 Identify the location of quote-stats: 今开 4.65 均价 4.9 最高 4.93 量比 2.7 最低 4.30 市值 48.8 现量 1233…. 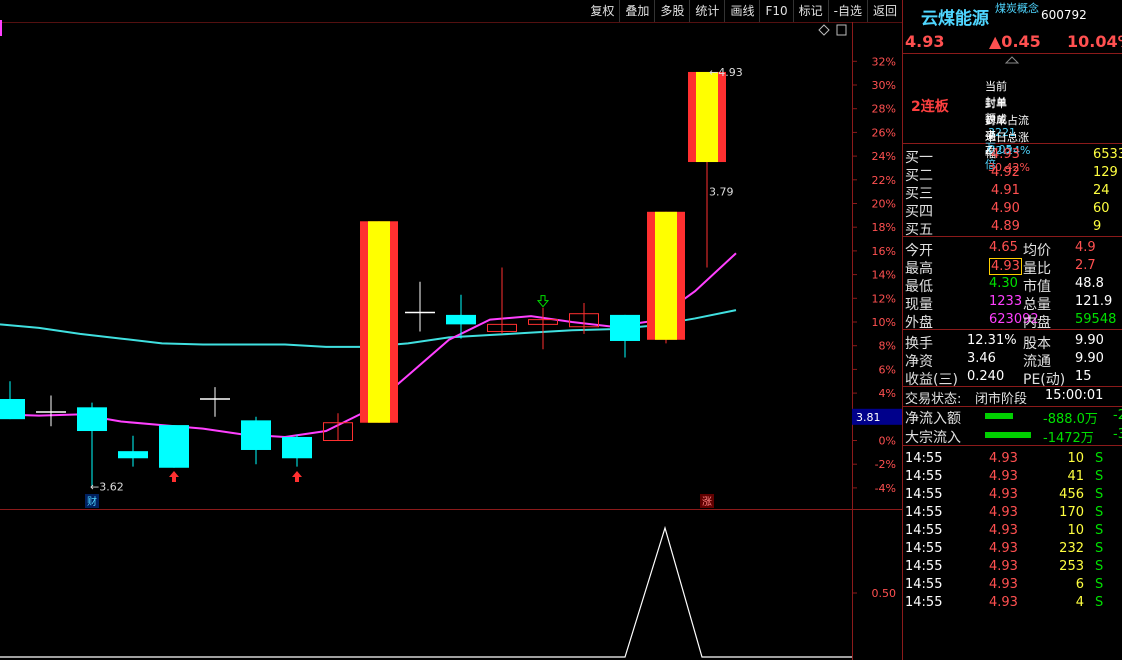
(1012, 284).